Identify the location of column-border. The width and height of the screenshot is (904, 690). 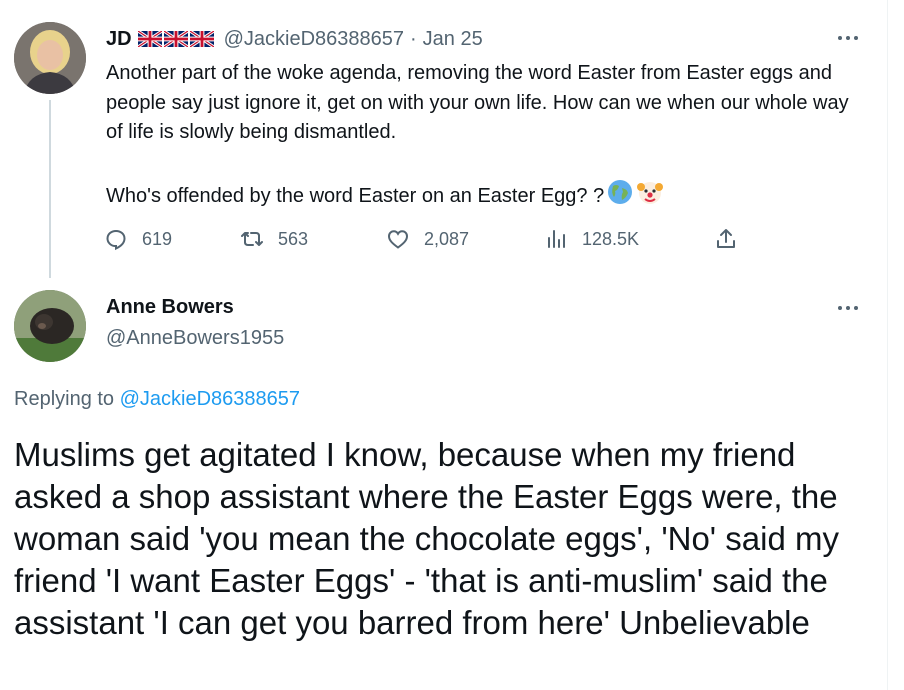
(887, 345).